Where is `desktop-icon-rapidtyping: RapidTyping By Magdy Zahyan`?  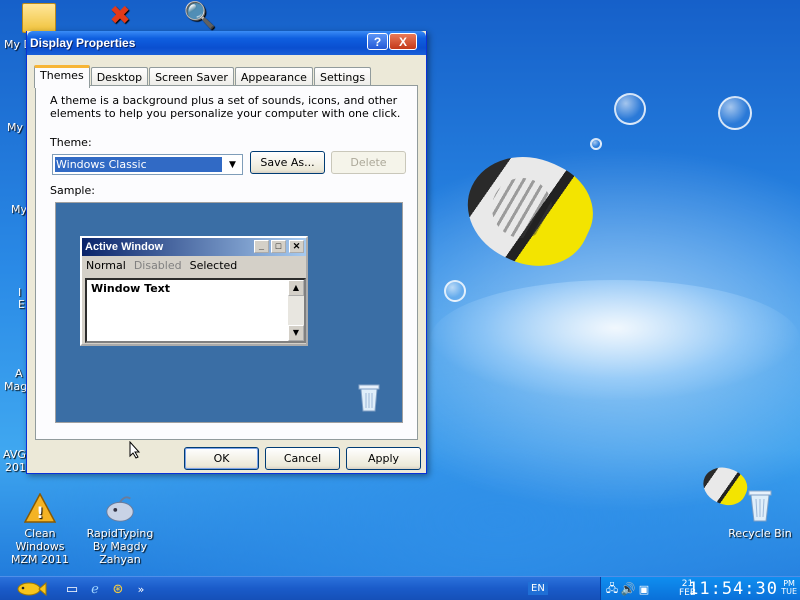
desktop-icon-rapidtyping: RapidTyping By Magdy Zahyan is located at coordinates (120, 529).